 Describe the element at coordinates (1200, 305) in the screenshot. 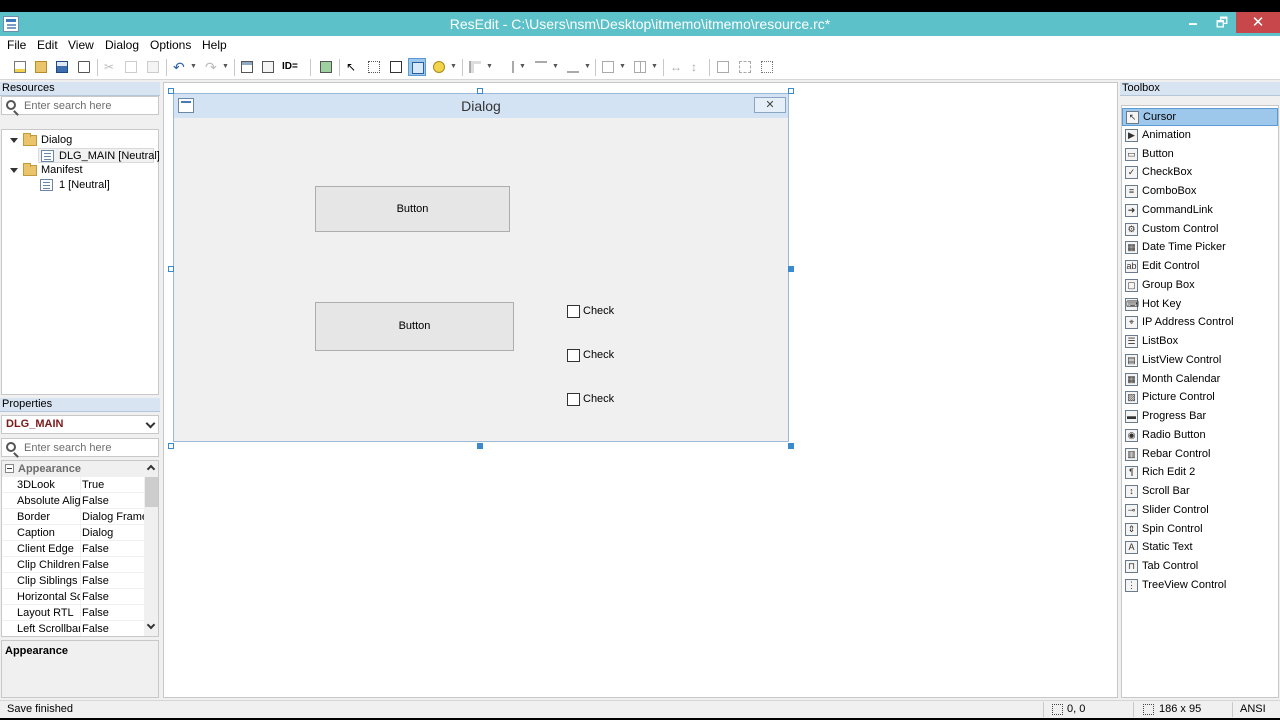

I see `toolbox-item-hot-key: ⌨ Hot Key` at that location.